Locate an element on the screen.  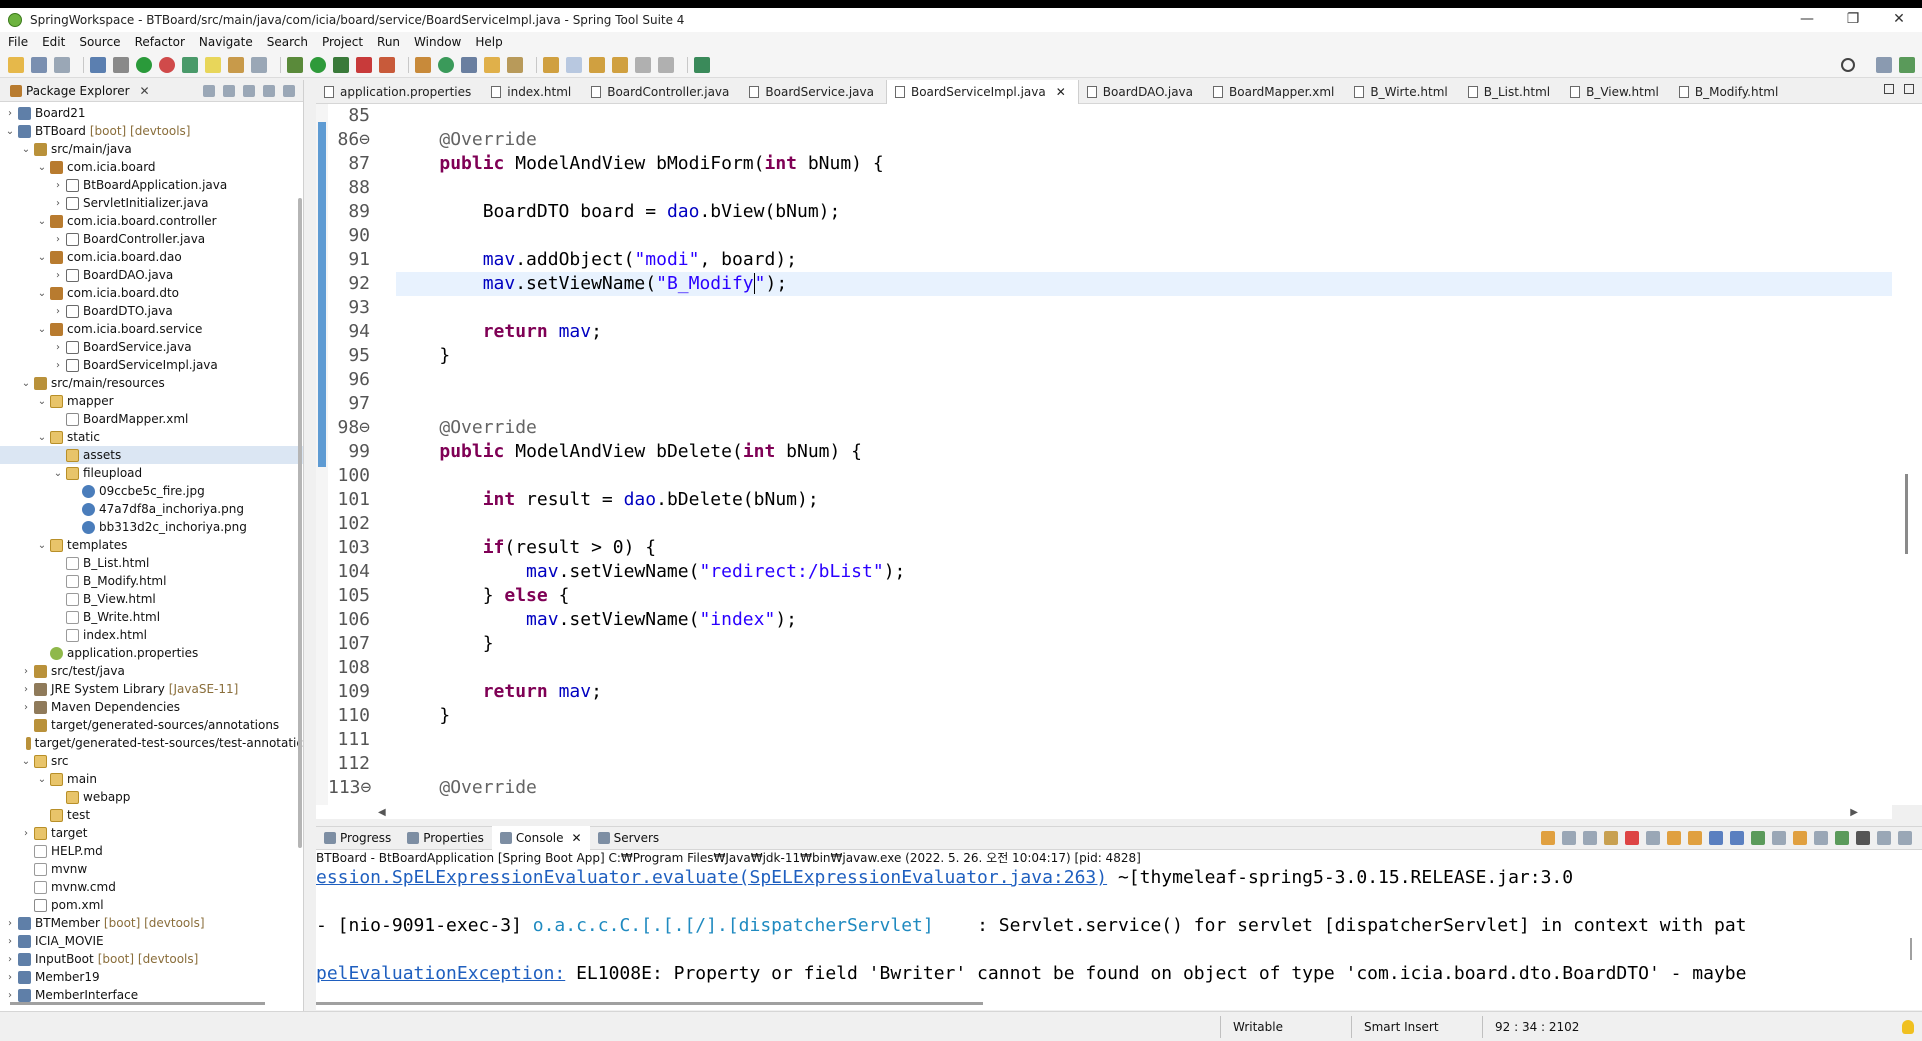
tree-item: ⌄ BTBoard [boot] [devtools] is located at coordinates (151, 131).